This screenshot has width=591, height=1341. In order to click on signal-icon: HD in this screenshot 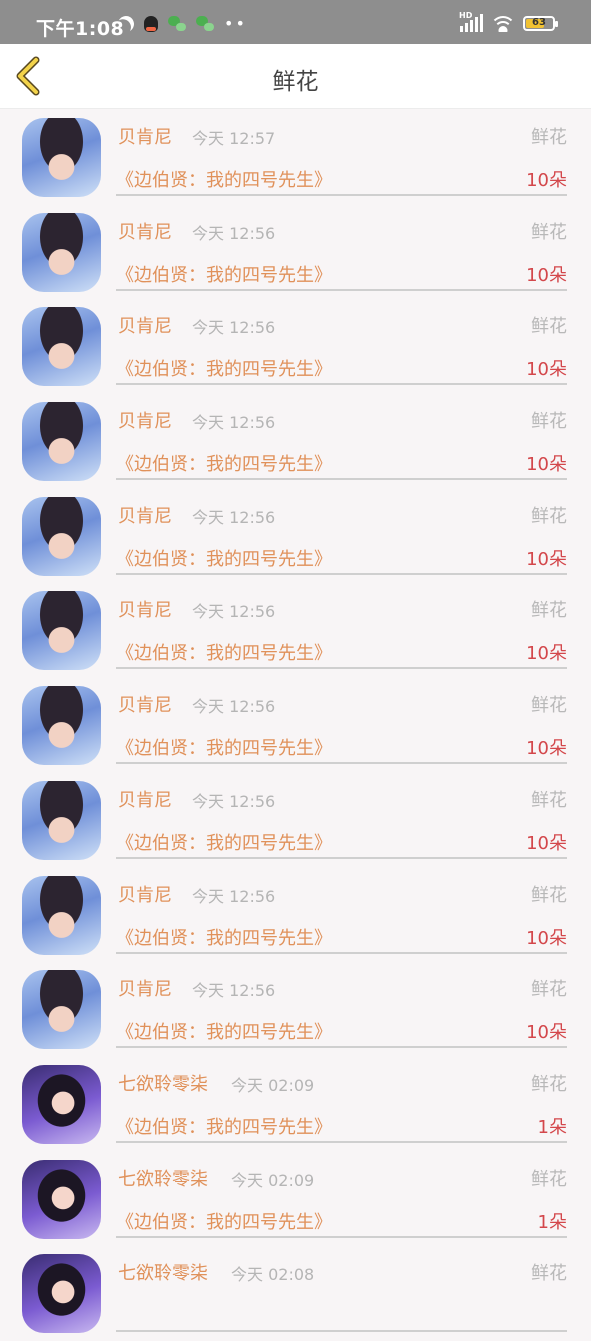, I will do `click(471, 21)`.